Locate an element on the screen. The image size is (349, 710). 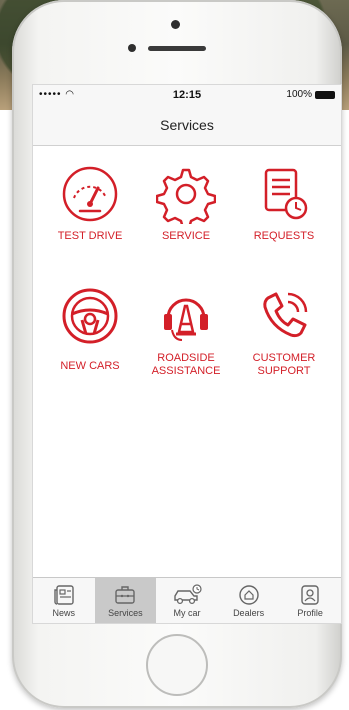
status-bar: ••••• ◠ 12:15 100% is located at coordinates (187, 95).